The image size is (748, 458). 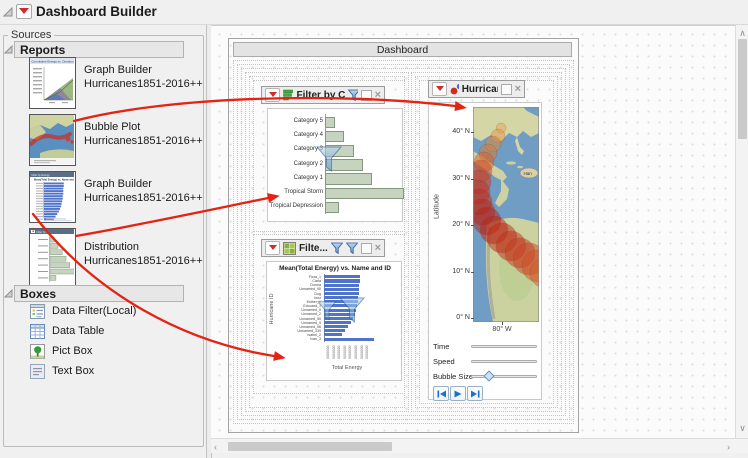 I want to click on bubble-size-slider, so click(x=504, y=376).